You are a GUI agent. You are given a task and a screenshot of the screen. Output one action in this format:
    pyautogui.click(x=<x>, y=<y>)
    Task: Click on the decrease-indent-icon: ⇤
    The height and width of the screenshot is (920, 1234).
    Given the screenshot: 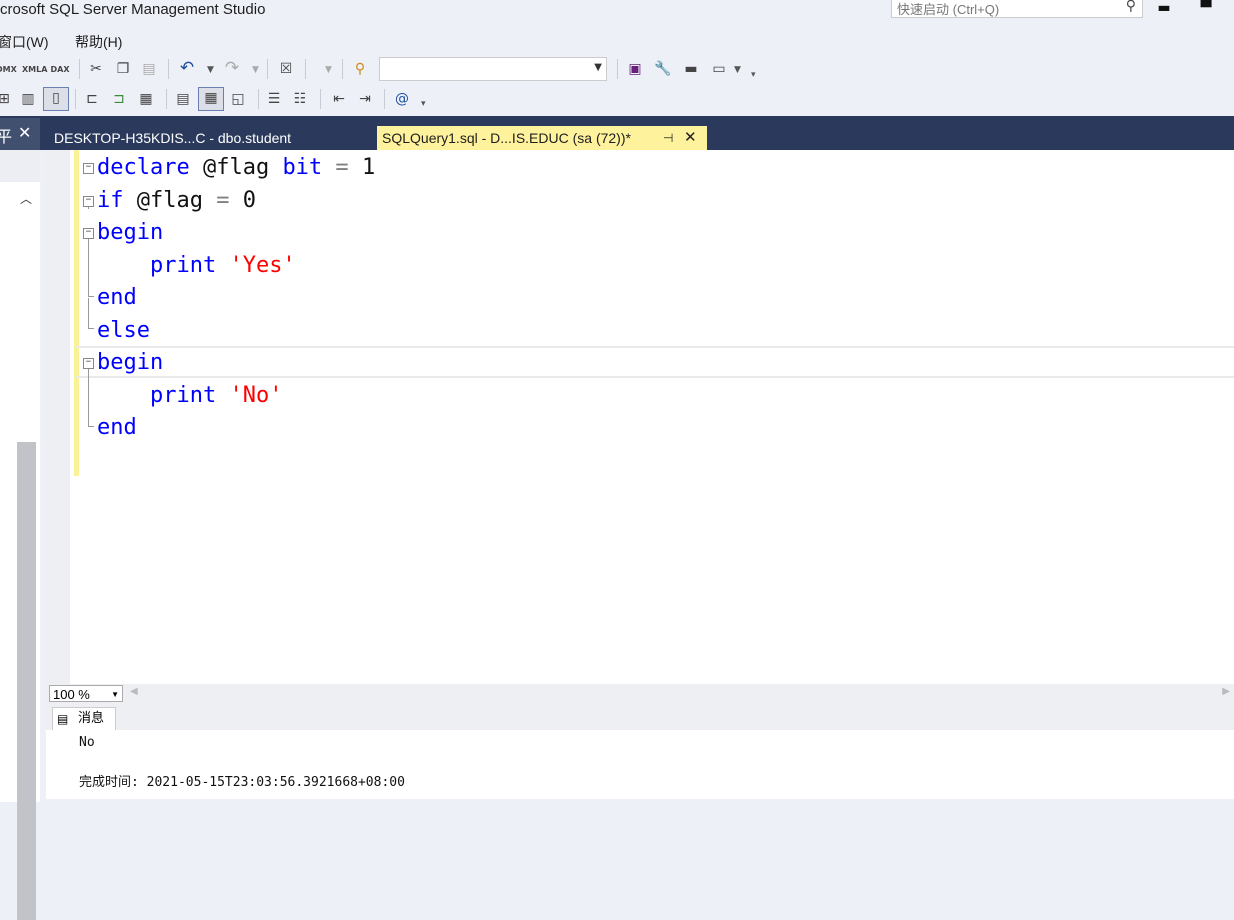 What is the action you would take?
    pyautogui.click(x=339, y=99)
    